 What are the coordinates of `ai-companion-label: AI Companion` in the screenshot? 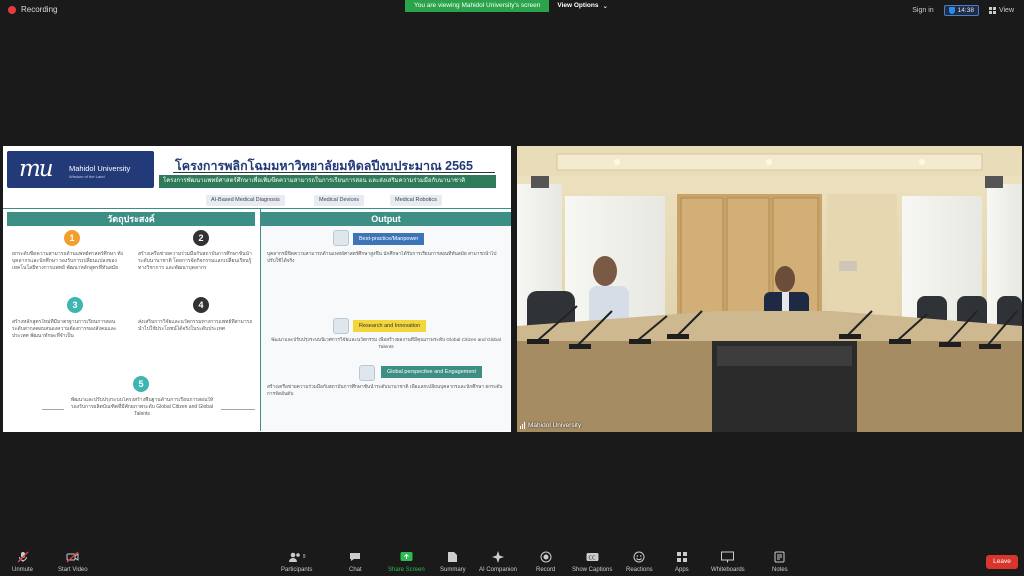 It's located at (498, 570).